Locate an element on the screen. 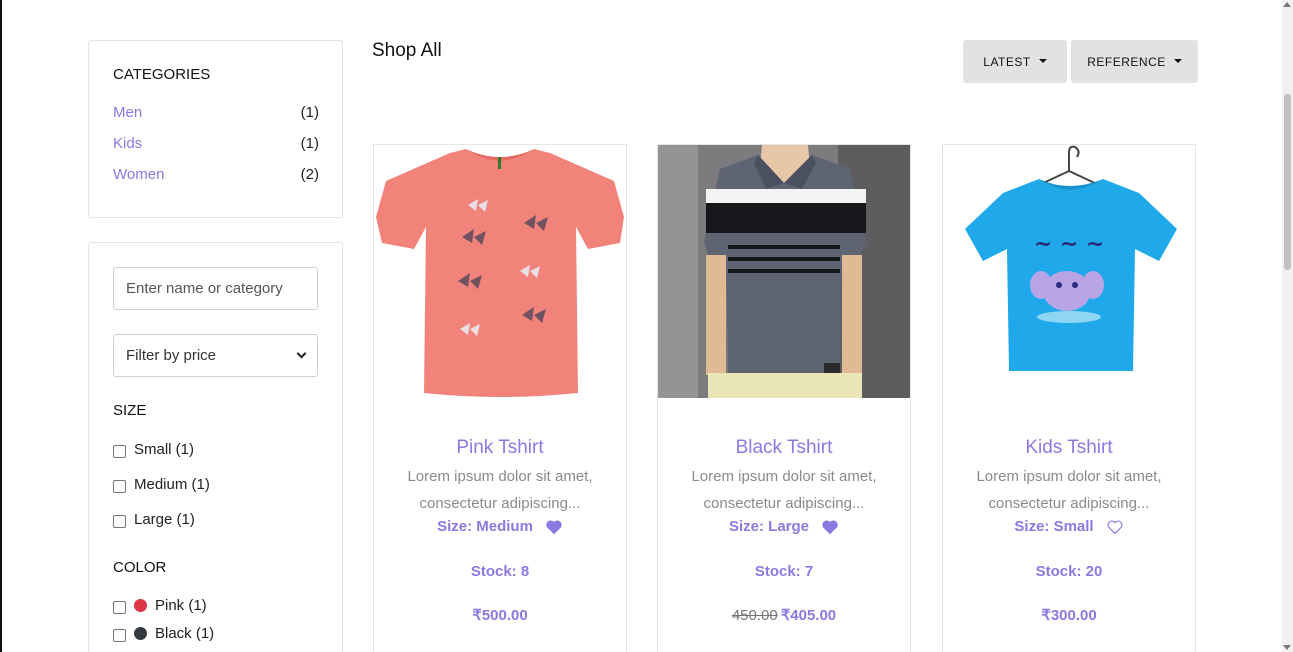 Image resolution: width=1293 pixels, height=652 pixels. pink-tshirt-image is located at coordinates (500, 271).